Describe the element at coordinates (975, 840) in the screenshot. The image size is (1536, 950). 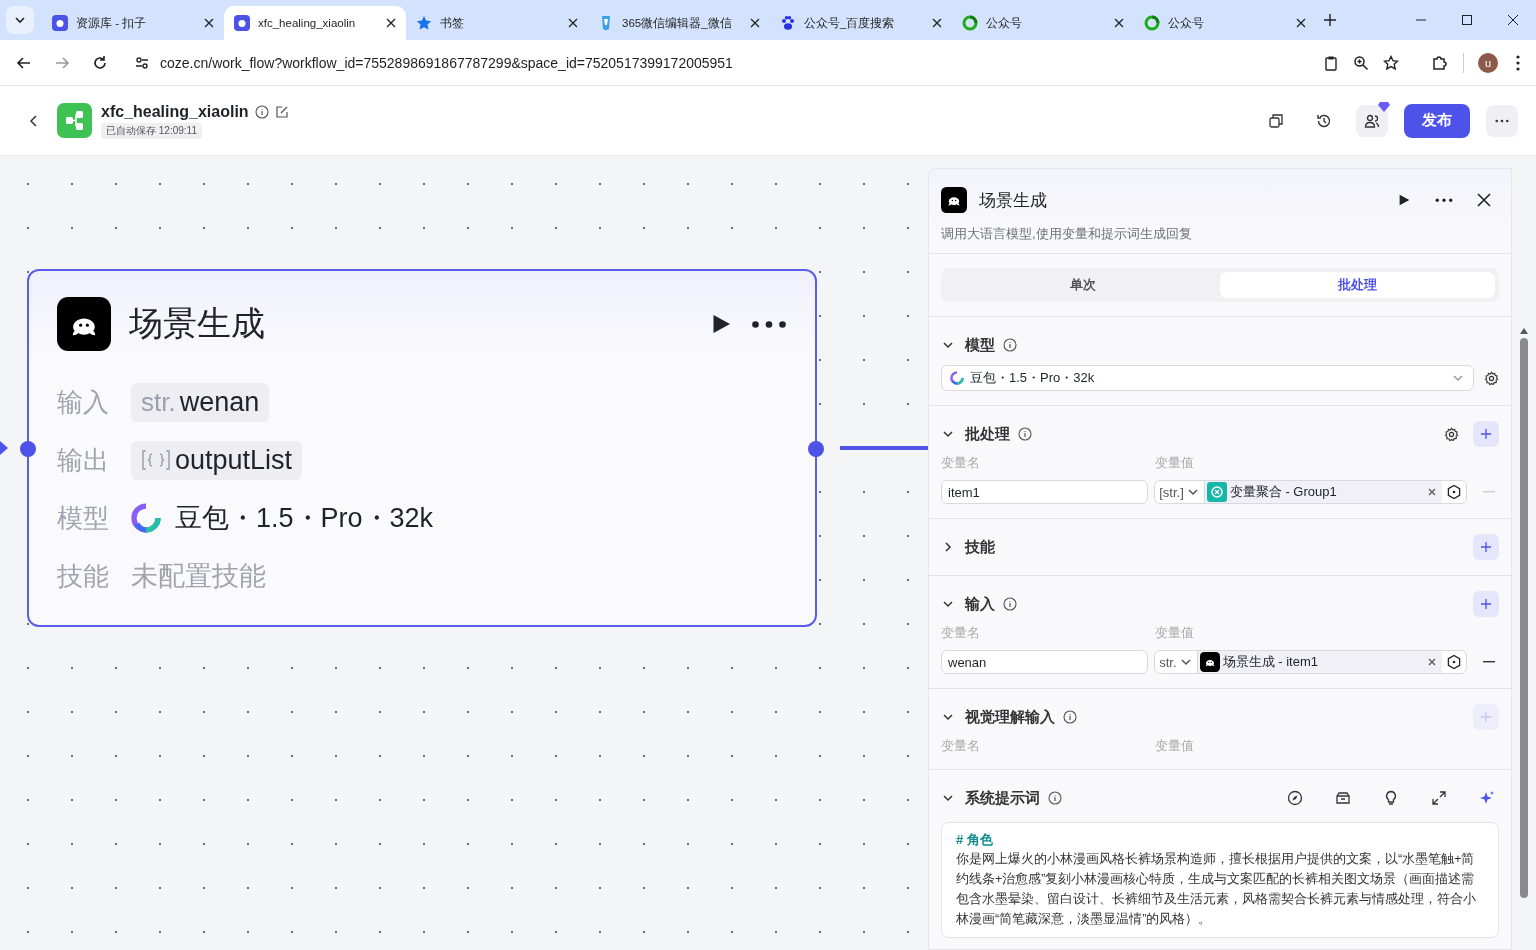
I see `prompt-heading: # 角色` at that location.